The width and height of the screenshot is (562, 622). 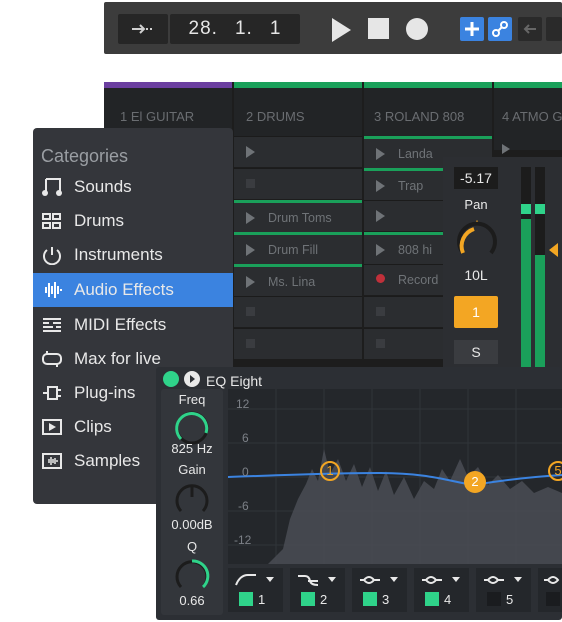 I want to click on q-knob, so click(x=192, y=576).